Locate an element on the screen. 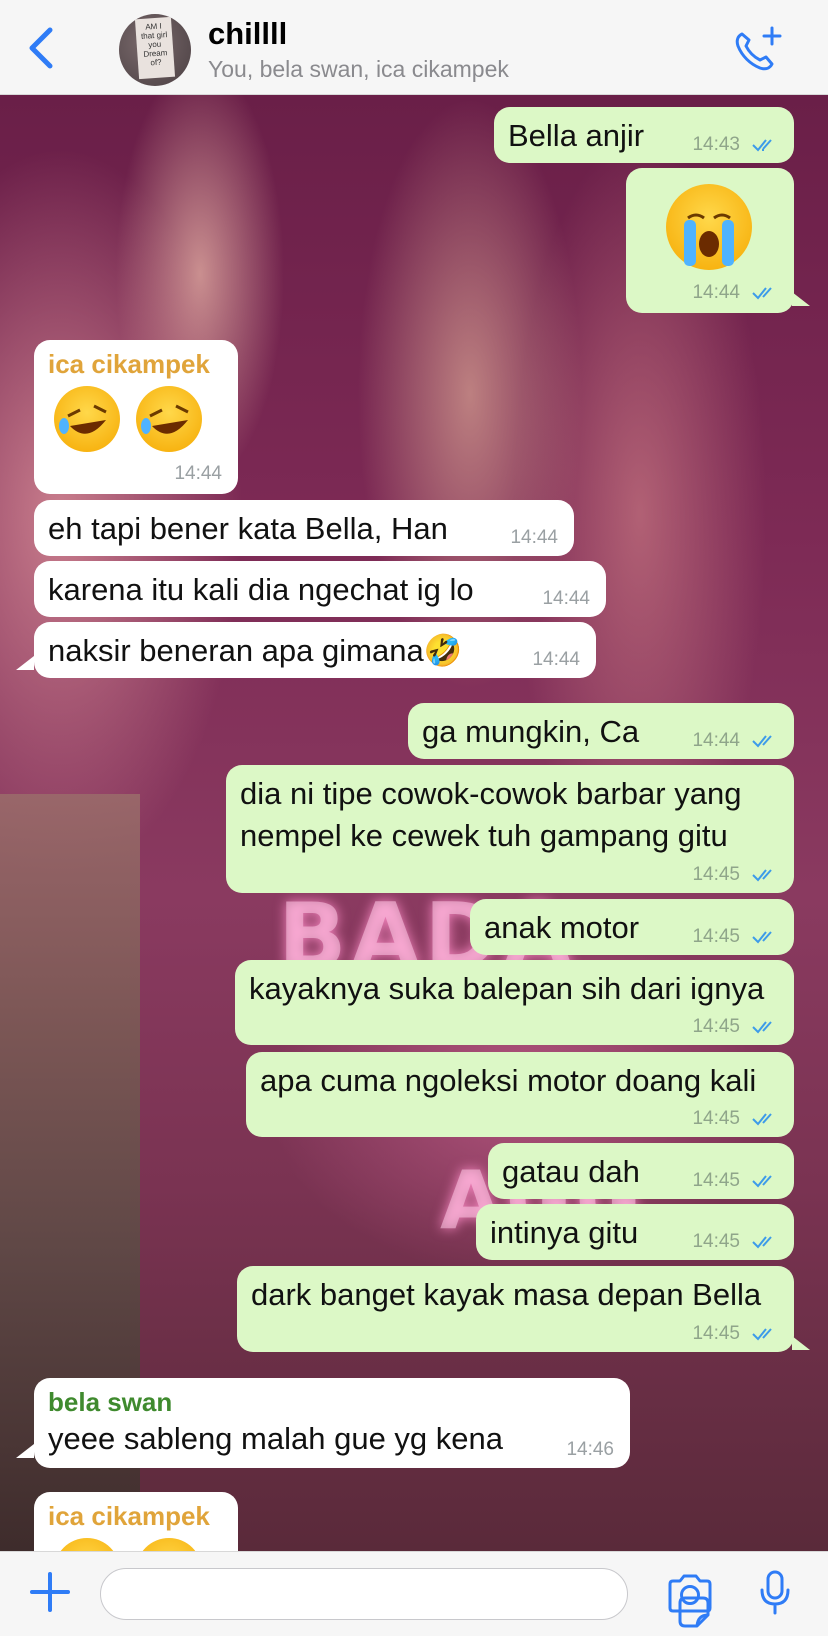 This screenshot has width=828, height=1636. chevron-left-icon is located at coordinates (41, 48).